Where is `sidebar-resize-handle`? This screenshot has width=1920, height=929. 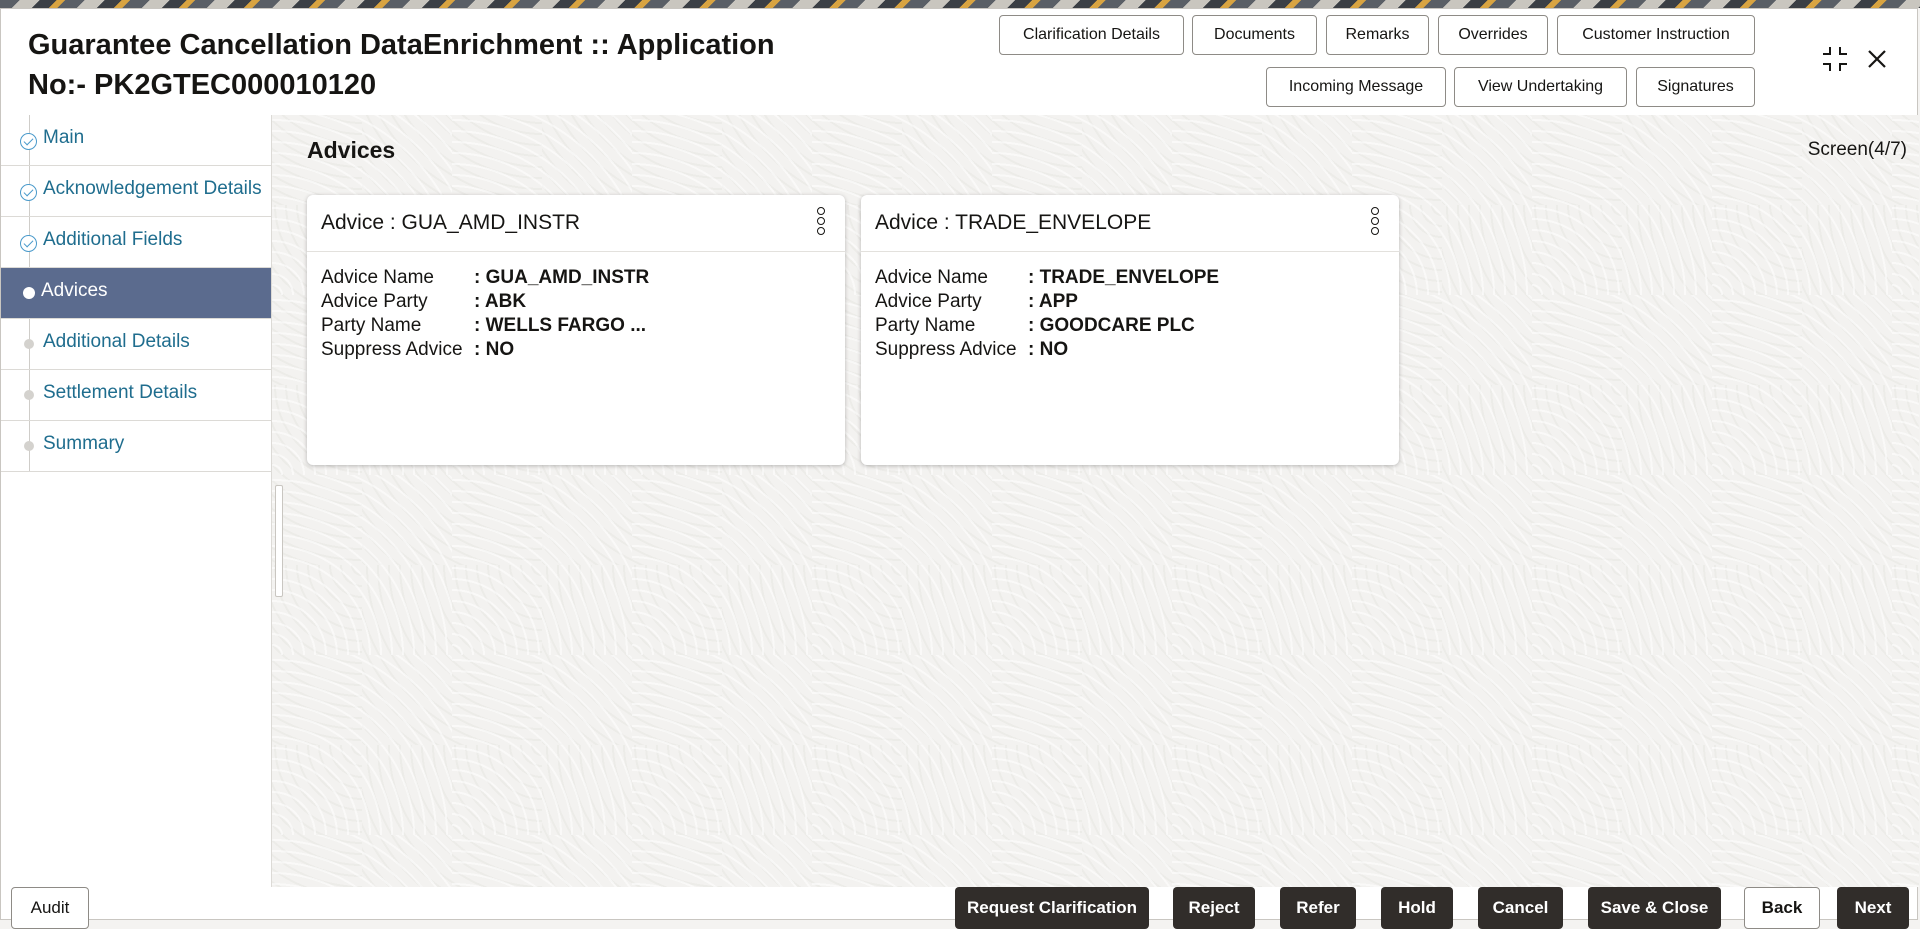 sidebar-resize-handle is located at coordinates (279, 541).